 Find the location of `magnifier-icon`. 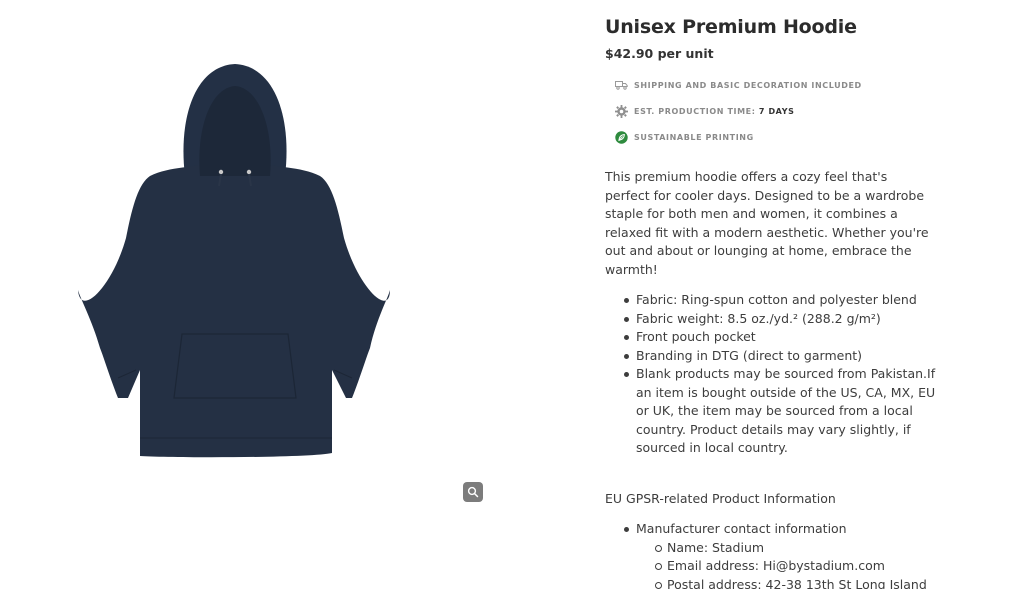

magnifier-icon is located at coordinates (473, 492).